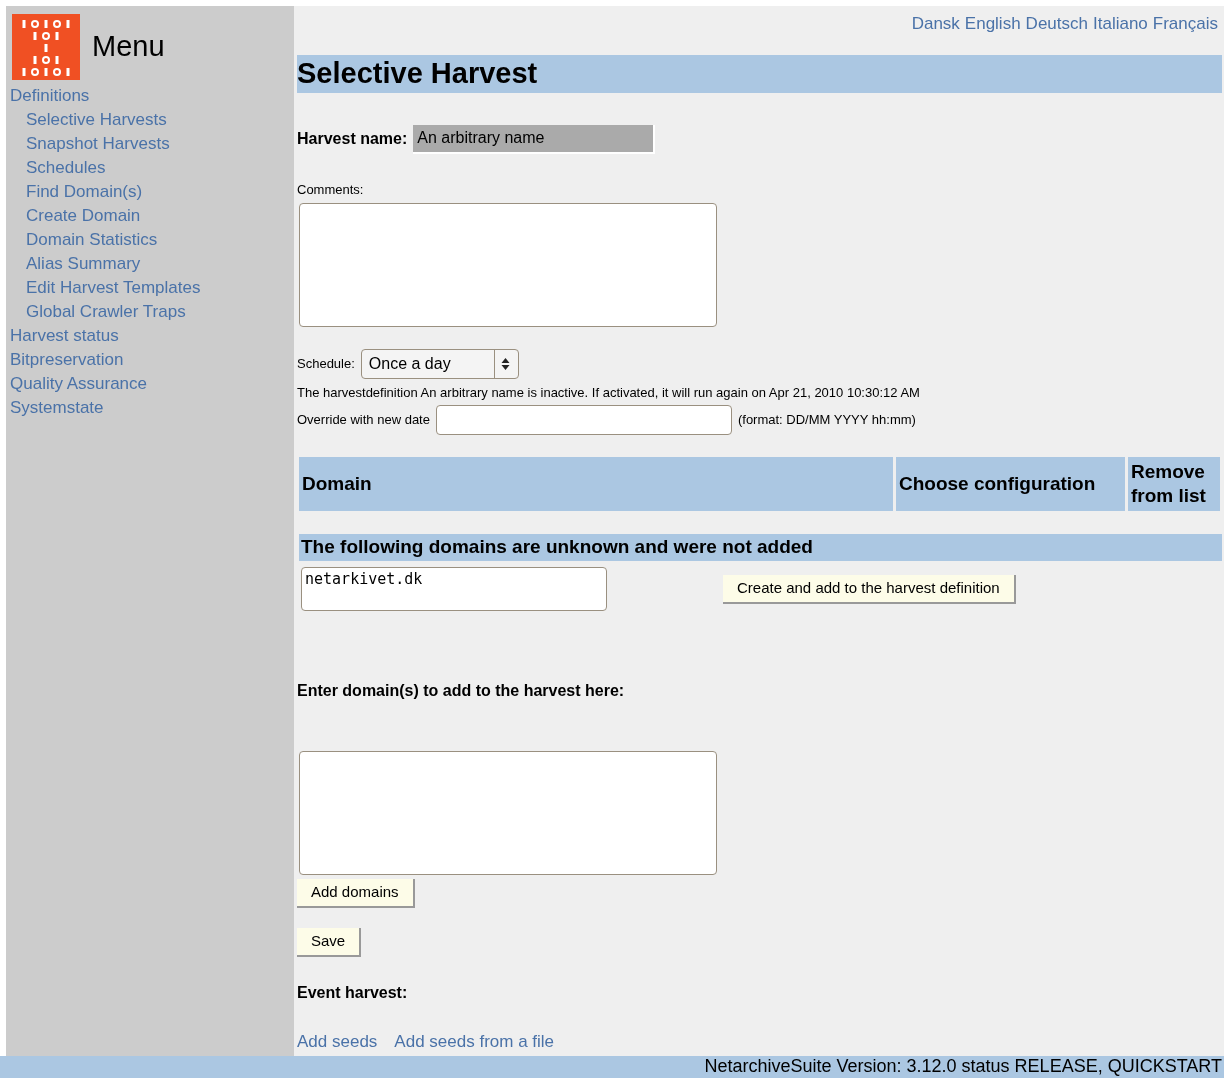  Describe the element at coordinates (106, 312) in the screenshot. I see `menu-link: Global Crawler Traps` at that location.